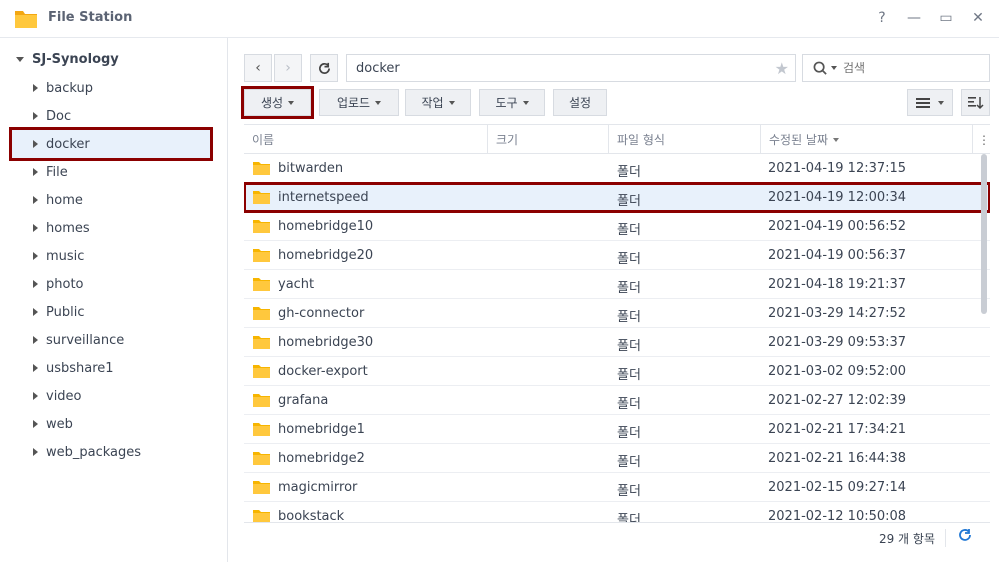  What do you see at coordinates (432, 103) in the screenshot?
I see `action-button-label: 작업` at bounding box center [432, 103].